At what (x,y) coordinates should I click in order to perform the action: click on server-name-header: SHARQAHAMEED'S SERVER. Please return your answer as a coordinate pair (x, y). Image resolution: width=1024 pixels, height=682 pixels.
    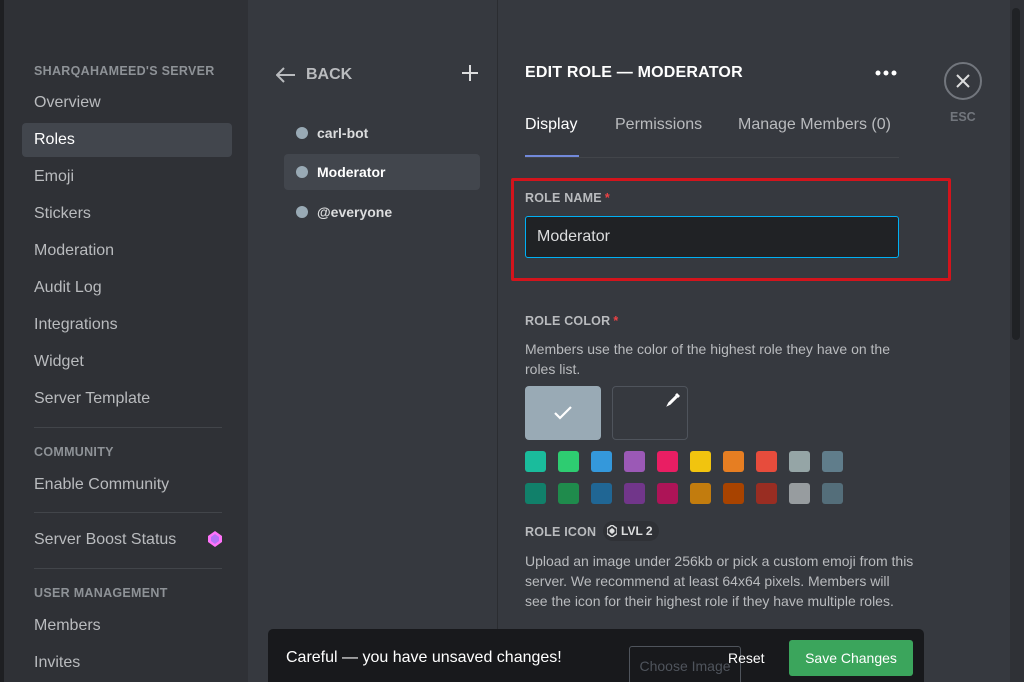
    Looking at the image, I should click on (124, 71).